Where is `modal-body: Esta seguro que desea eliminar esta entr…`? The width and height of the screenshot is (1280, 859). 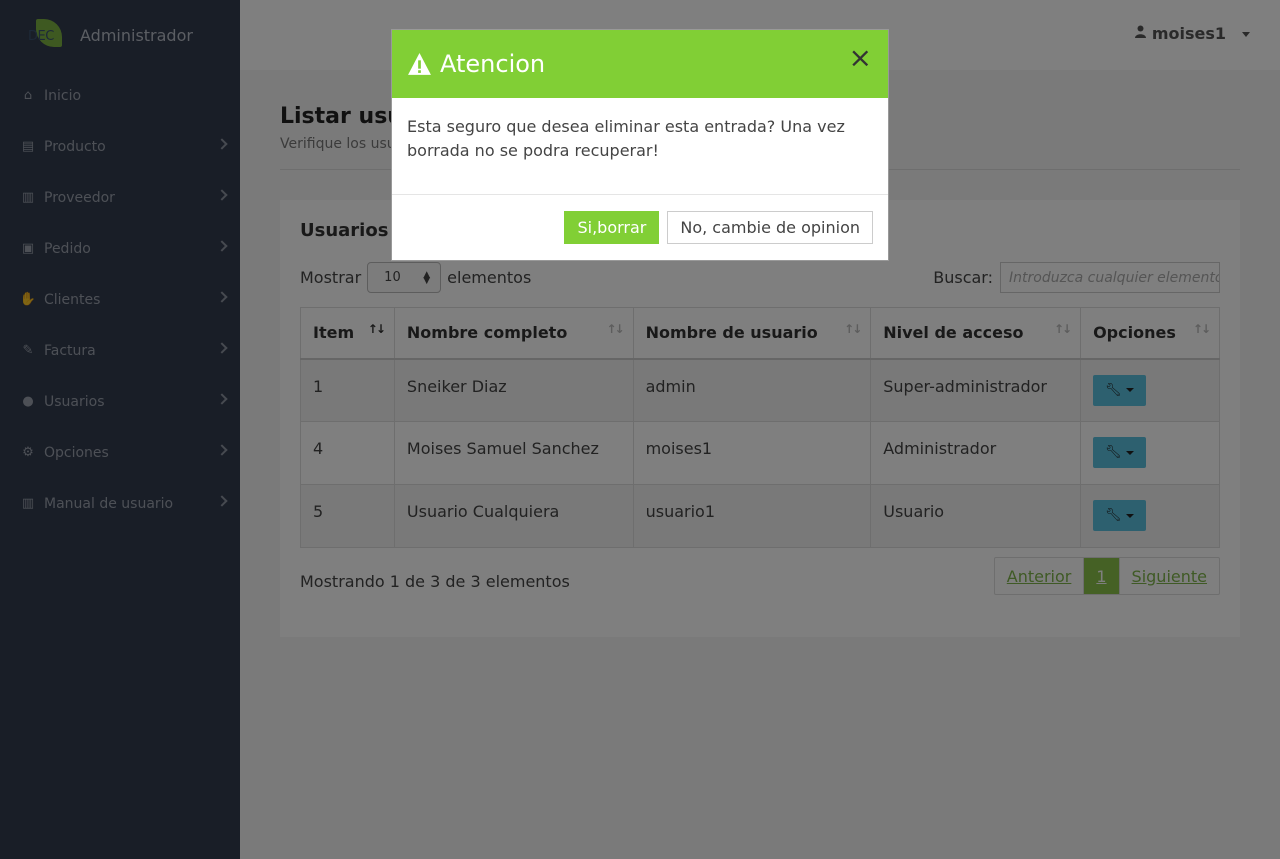 modal-body: Esta seguro que desea eliminar esta entr… is located at coordinates (640, 146).